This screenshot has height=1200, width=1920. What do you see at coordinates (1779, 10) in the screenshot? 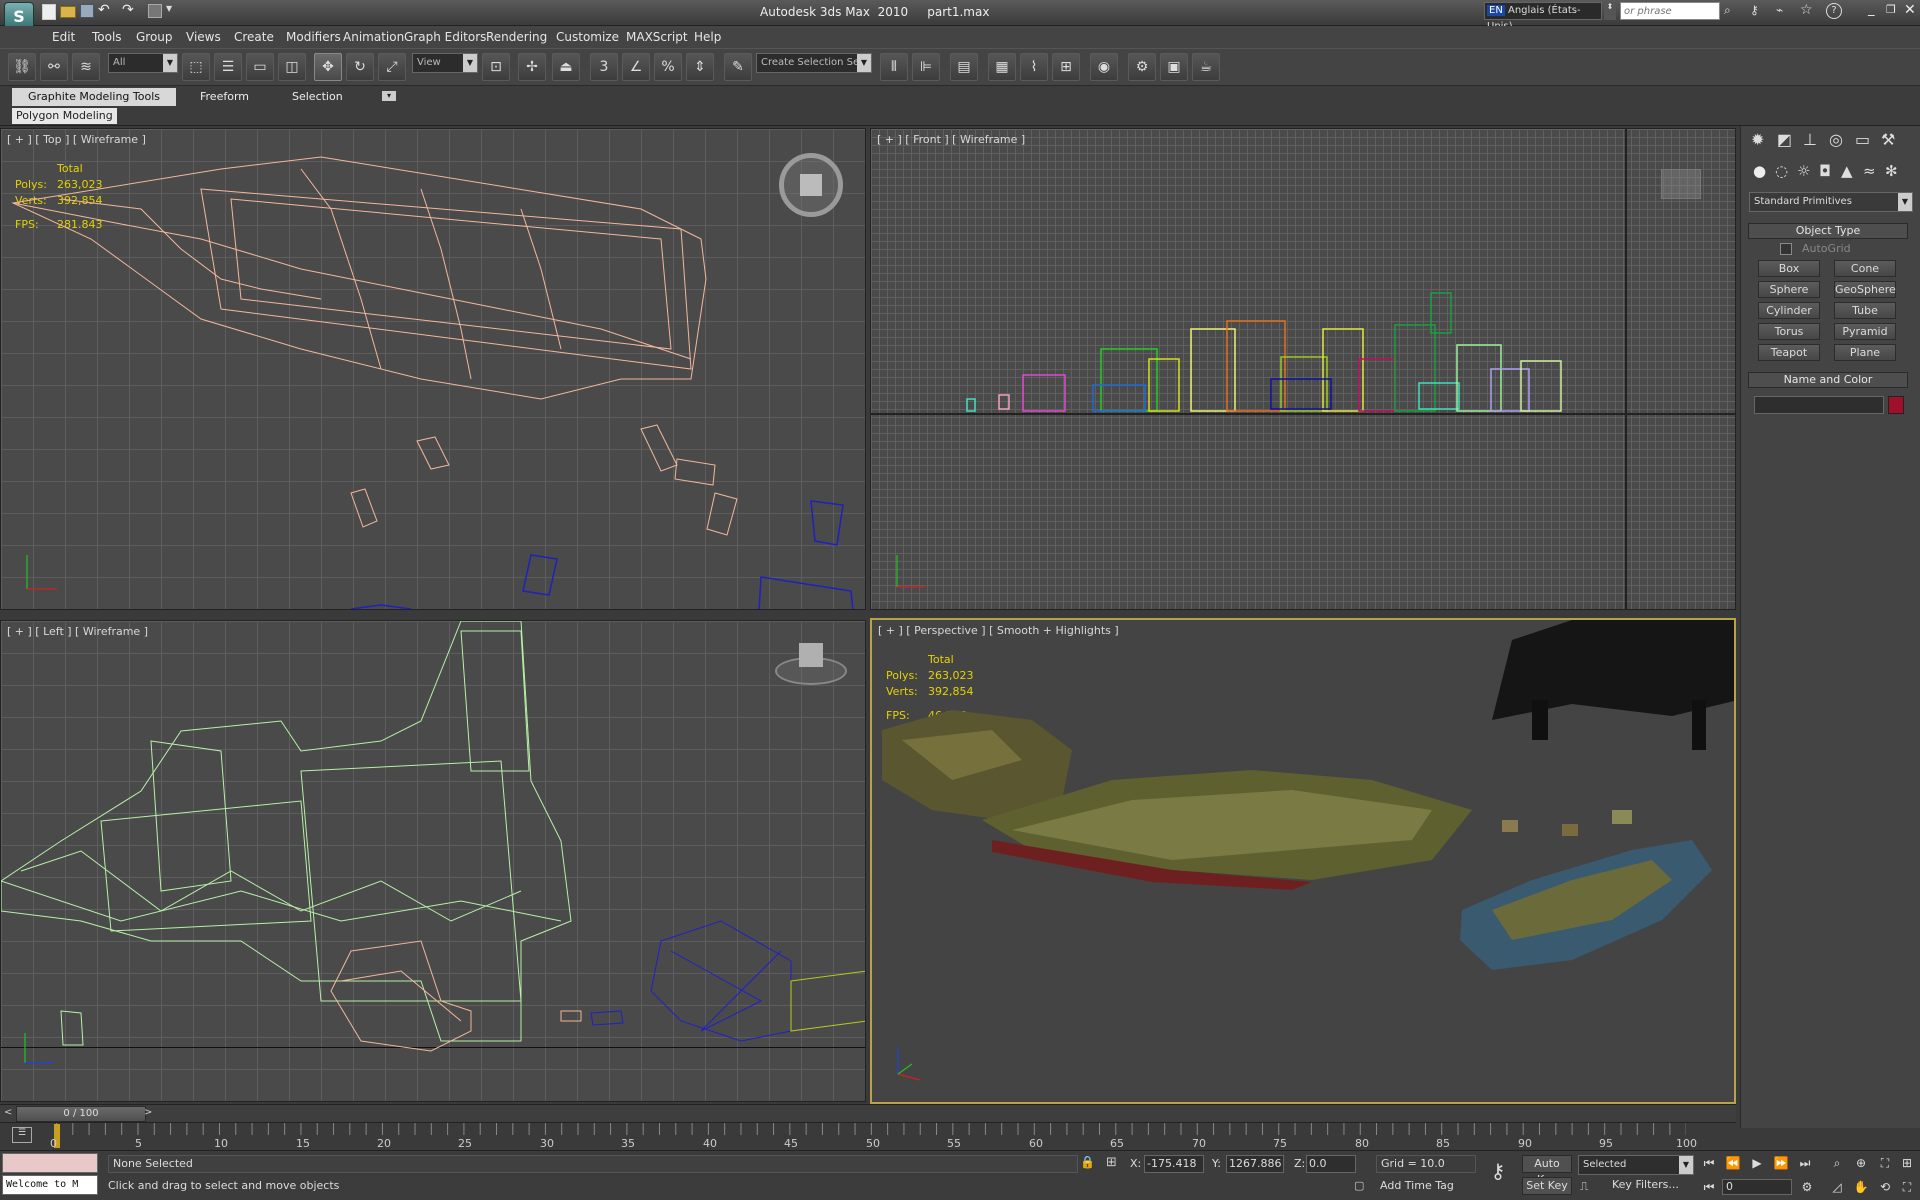
I see `communication-center-icon: ⌁` at bounding box center [1779, 10].